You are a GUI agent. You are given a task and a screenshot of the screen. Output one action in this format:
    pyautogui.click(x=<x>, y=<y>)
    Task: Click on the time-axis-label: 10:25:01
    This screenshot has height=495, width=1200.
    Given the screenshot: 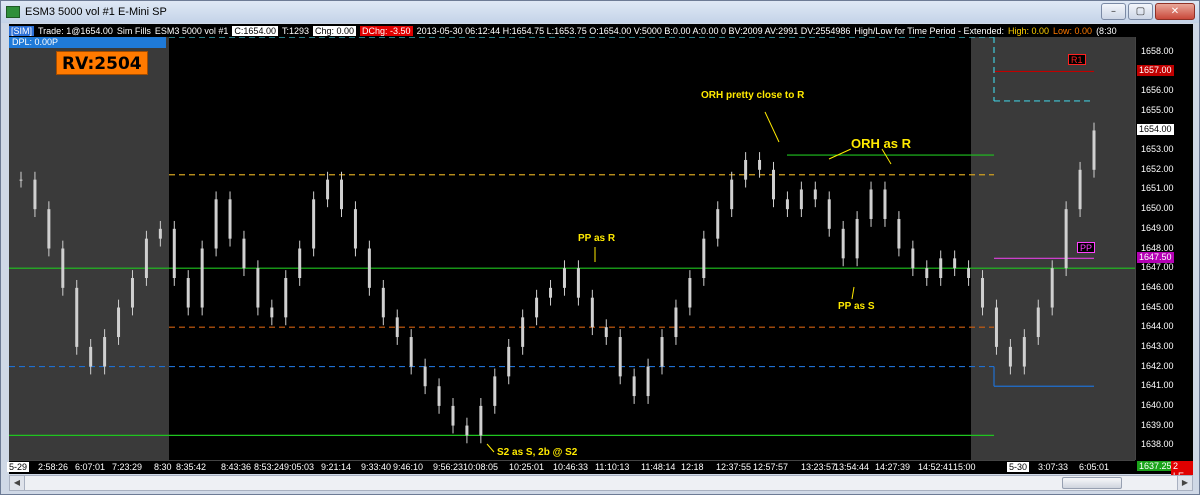 What is the action you would take?
    pyautogui.click(x=527, y=467)
    